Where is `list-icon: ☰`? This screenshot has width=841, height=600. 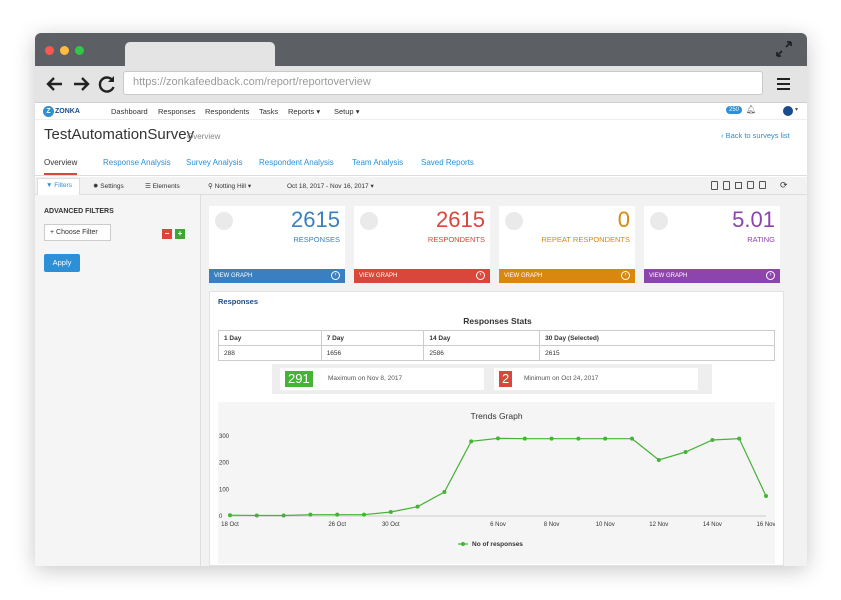 list-icon: ☰ is located at coordinates (148, 186).